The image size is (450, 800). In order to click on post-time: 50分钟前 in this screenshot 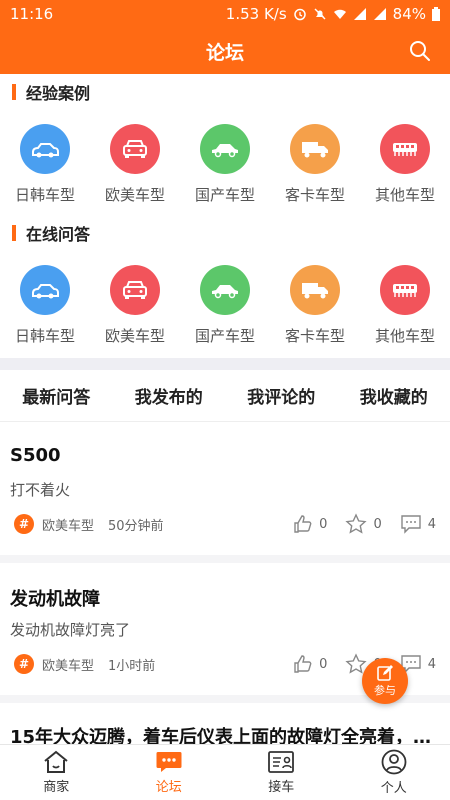, I will do `click(136, 526)`.